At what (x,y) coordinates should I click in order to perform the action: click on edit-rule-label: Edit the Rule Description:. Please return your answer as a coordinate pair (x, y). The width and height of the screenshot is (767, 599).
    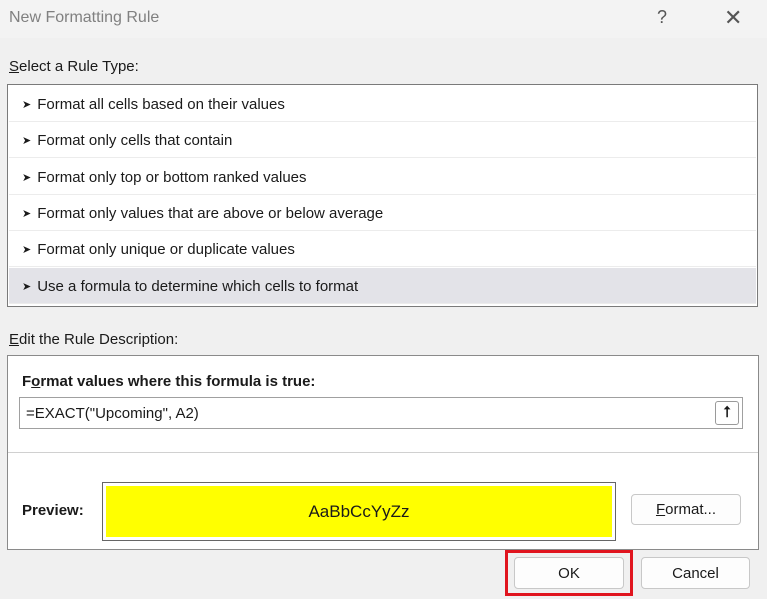
    Looking at the image, I should click on (93, 339).